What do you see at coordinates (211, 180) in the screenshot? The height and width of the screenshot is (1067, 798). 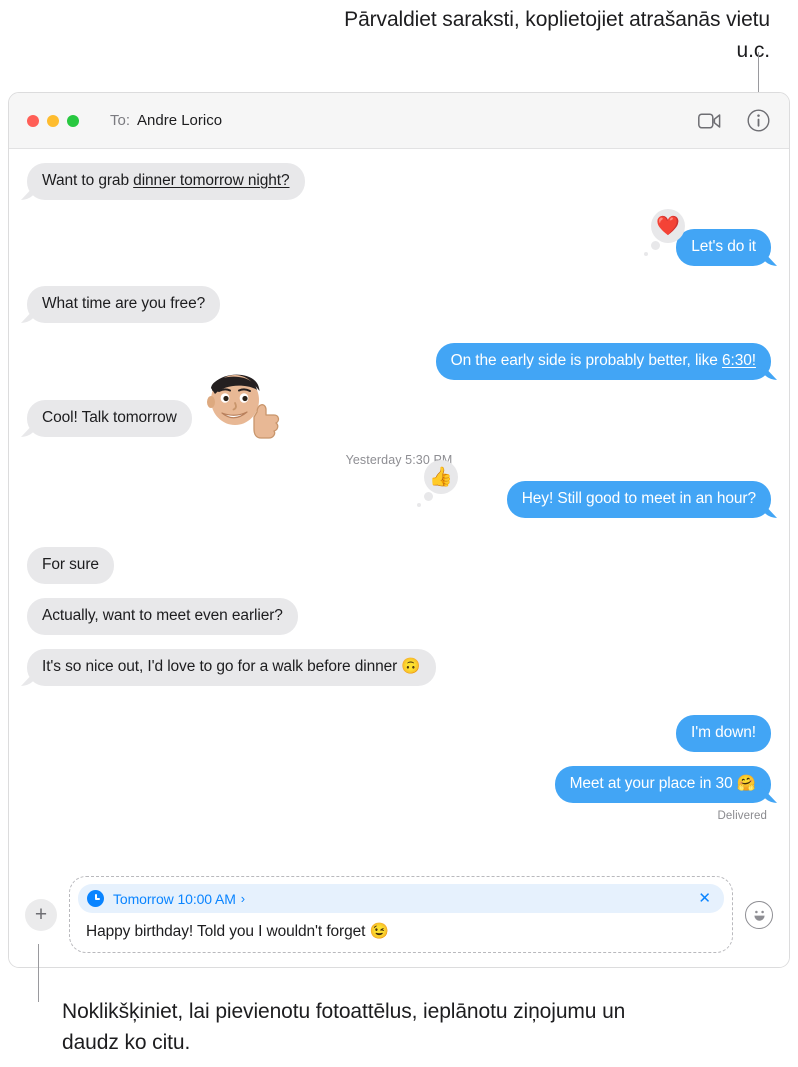 I see `message-link: dinner tomorrow night?` at bounding box center [211, 180].